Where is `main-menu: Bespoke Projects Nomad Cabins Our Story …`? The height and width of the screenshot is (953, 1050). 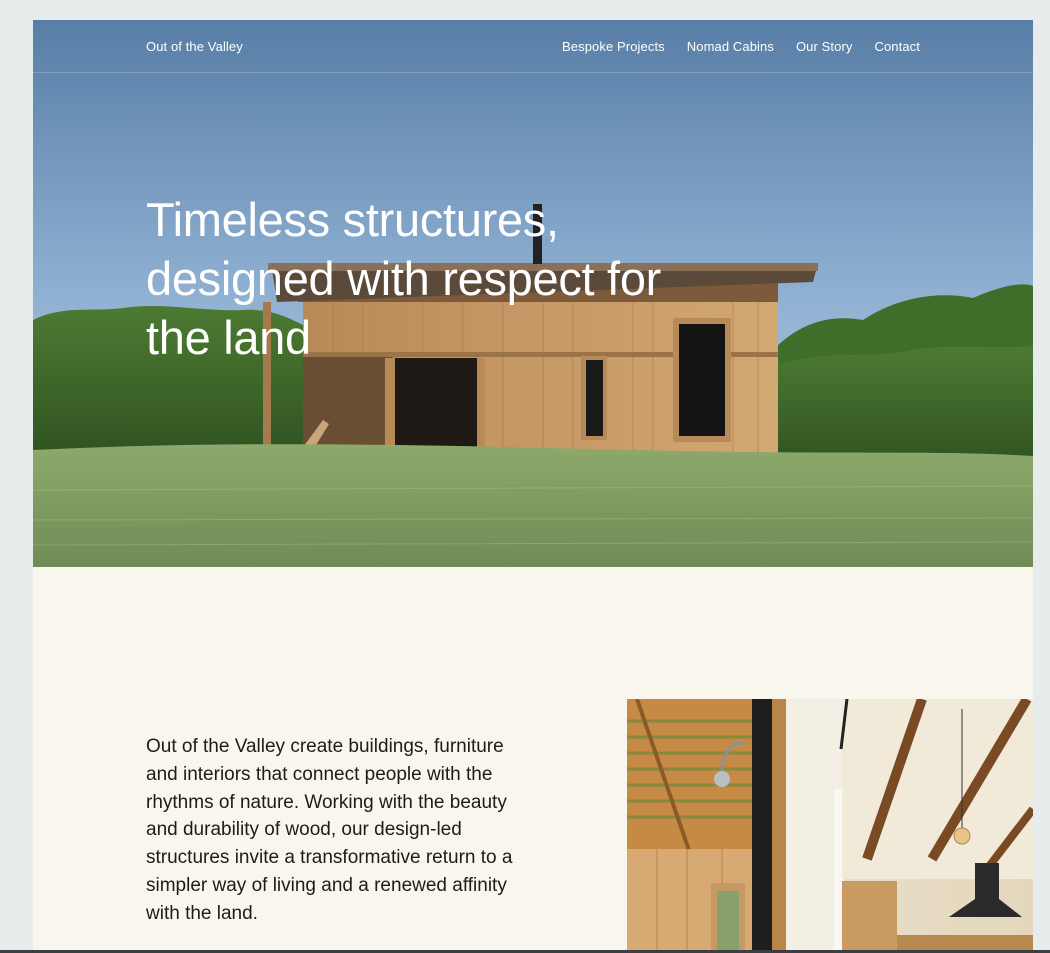
main-menu: Bespoke Projects Nomad Cabins Our Story … is located at coordinates (741, 46).